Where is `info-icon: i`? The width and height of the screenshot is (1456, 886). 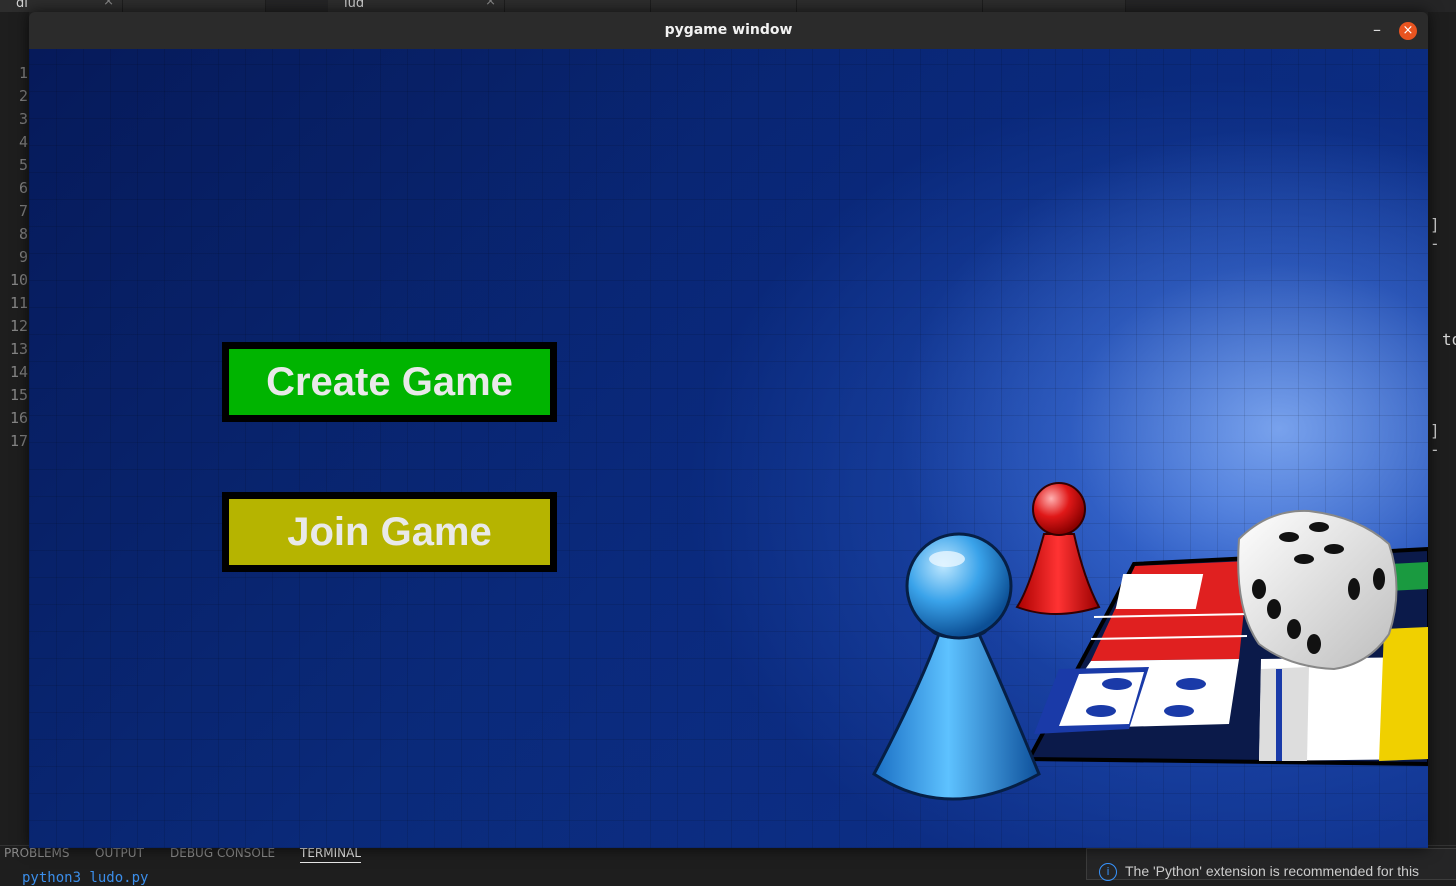
info-icon: i is located at coordinates (1108, 872).